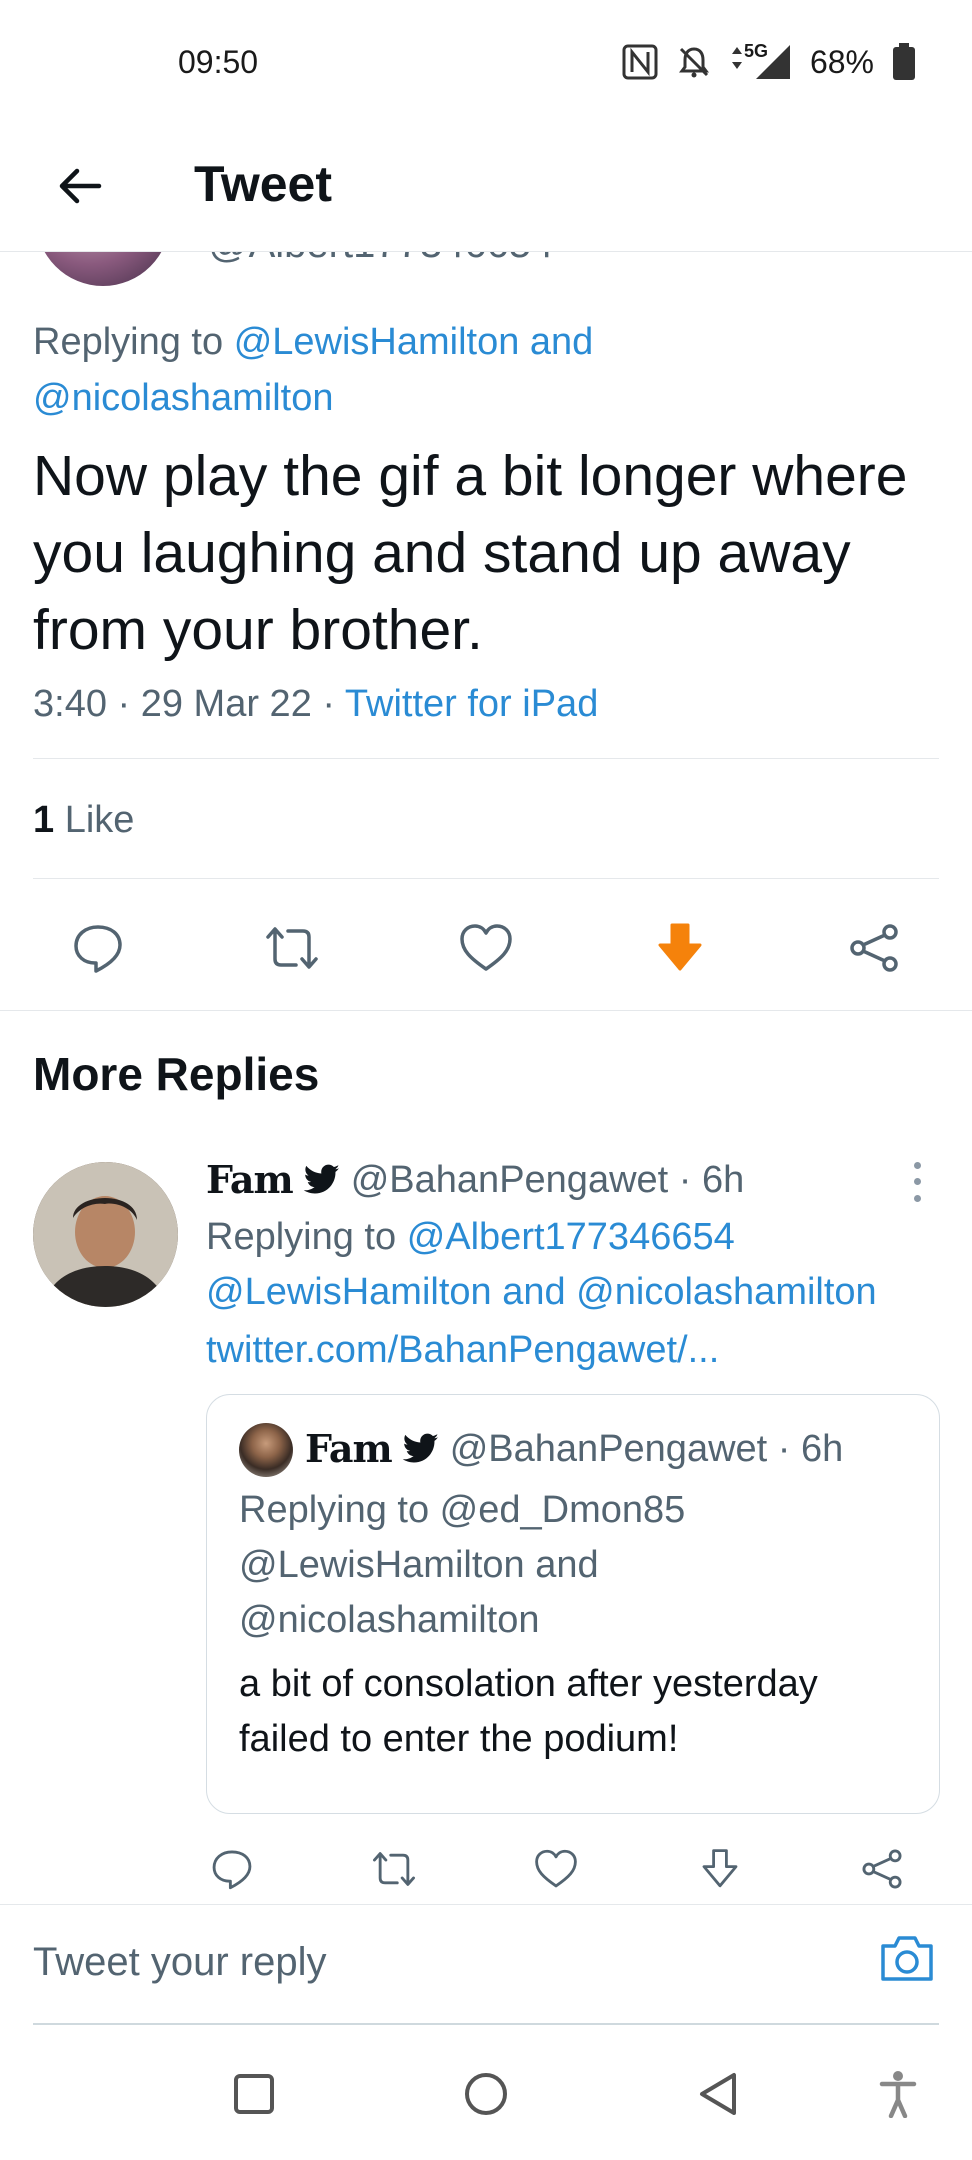  I want to click on quote-replying-line: @LewisHamilton and, so click(419, 1565).